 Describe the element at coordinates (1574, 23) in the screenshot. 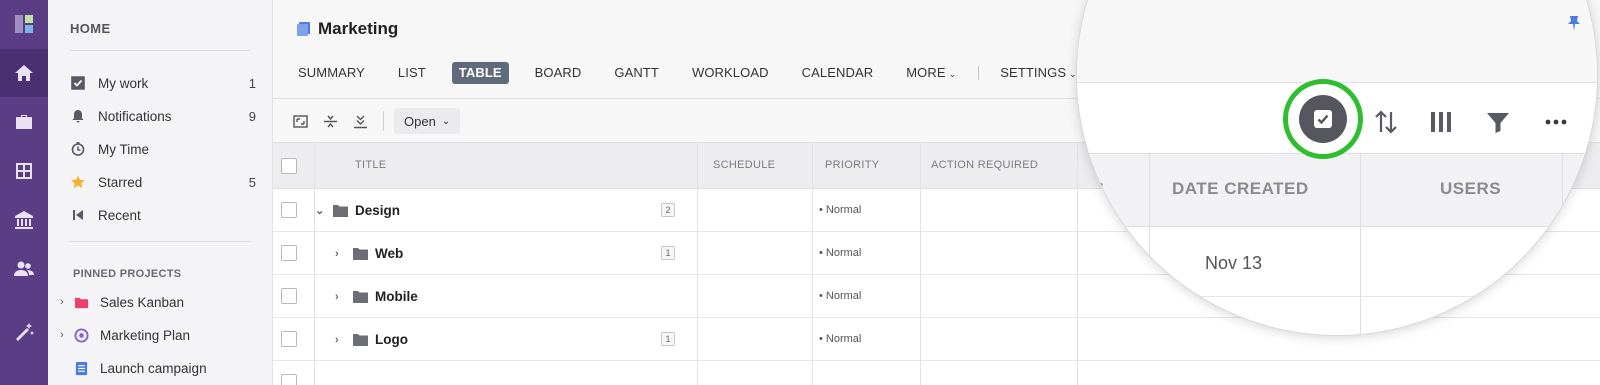

I see `pin-icon` at that location.